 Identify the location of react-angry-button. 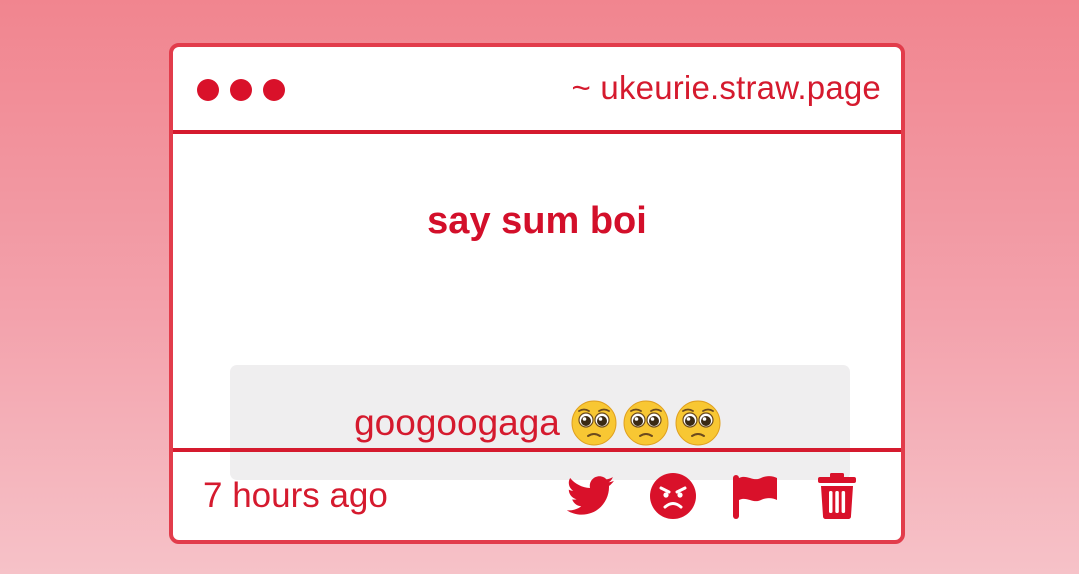
(673, 496).